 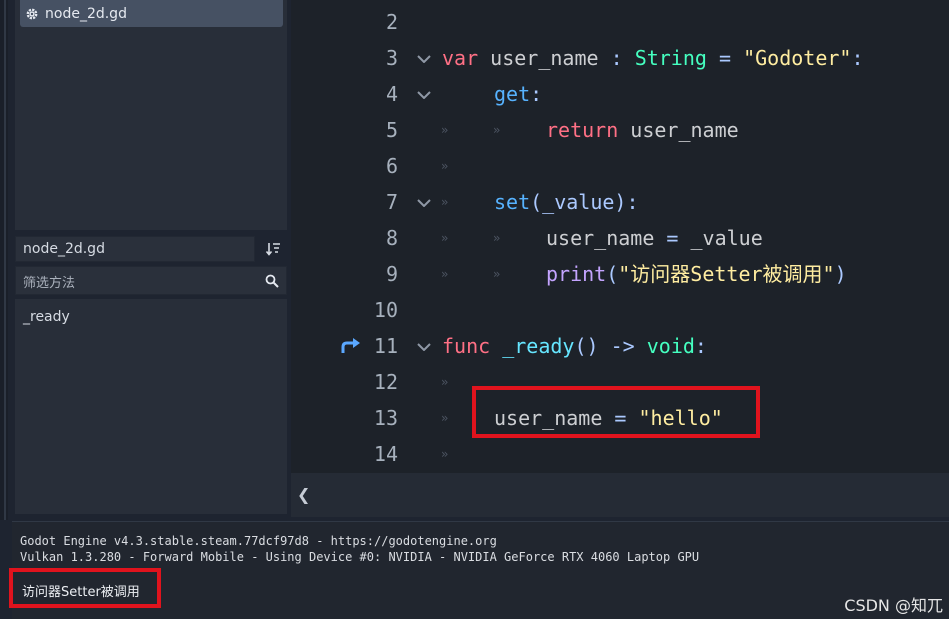 I want to click on highlight-box-code, so click(x=616, y=412).